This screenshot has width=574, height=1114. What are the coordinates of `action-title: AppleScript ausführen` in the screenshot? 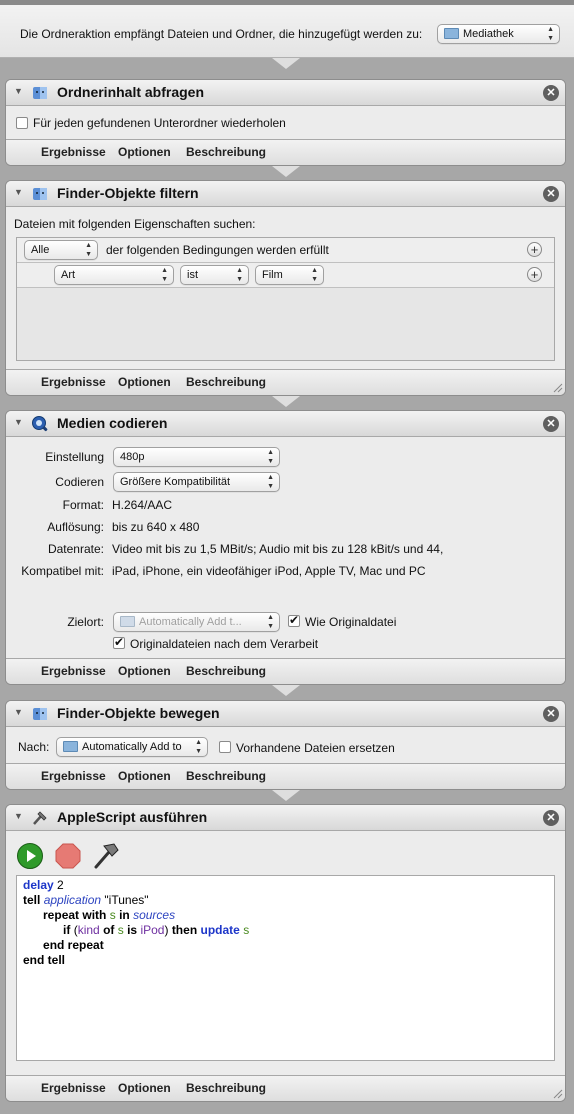 It's located at (132, 817).